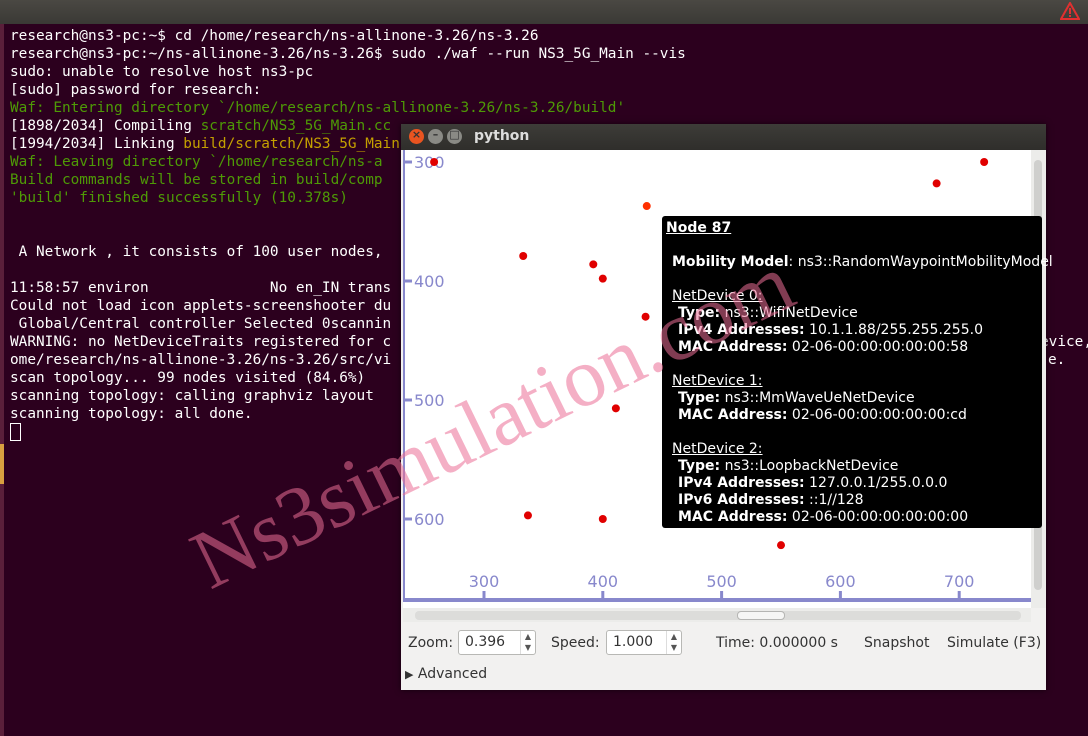 The width and height of the screenshot is (1088, 736). I want to click on window-titlebar: × – □ python, so click(723, 137).